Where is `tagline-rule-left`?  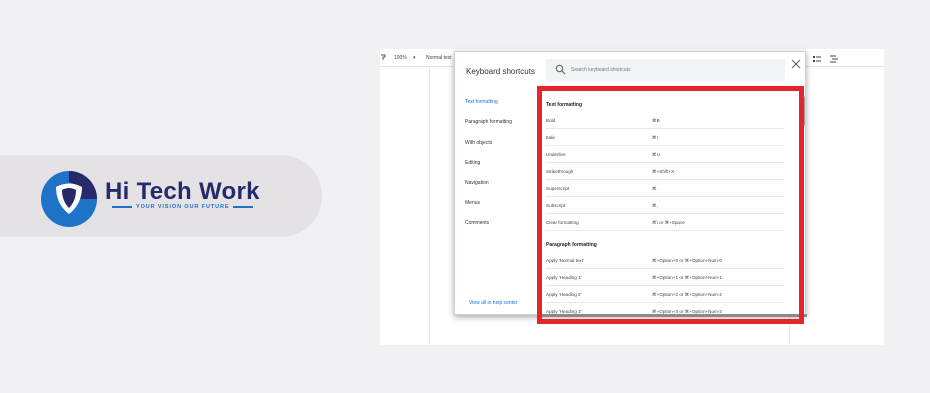
tagline-rule-left is located at coordinates (122, 207).